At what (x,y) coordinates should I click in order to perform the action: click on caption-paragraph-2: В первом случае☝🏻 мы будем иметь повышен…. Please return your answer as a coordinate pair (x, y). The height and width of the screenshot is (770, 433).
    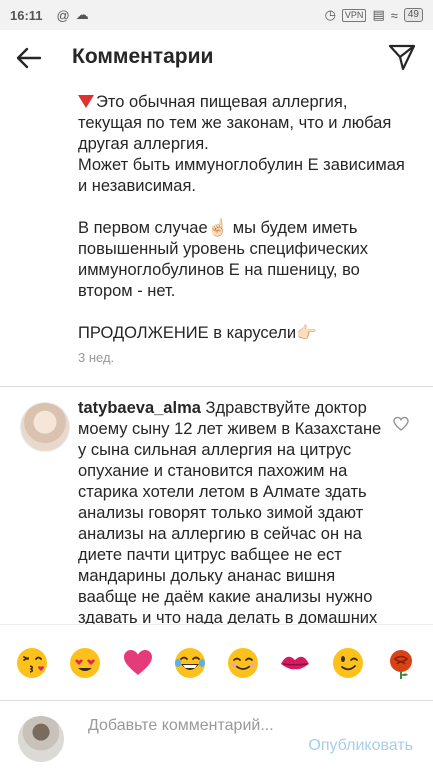
    Looking at the image, I should click on (223, 259).